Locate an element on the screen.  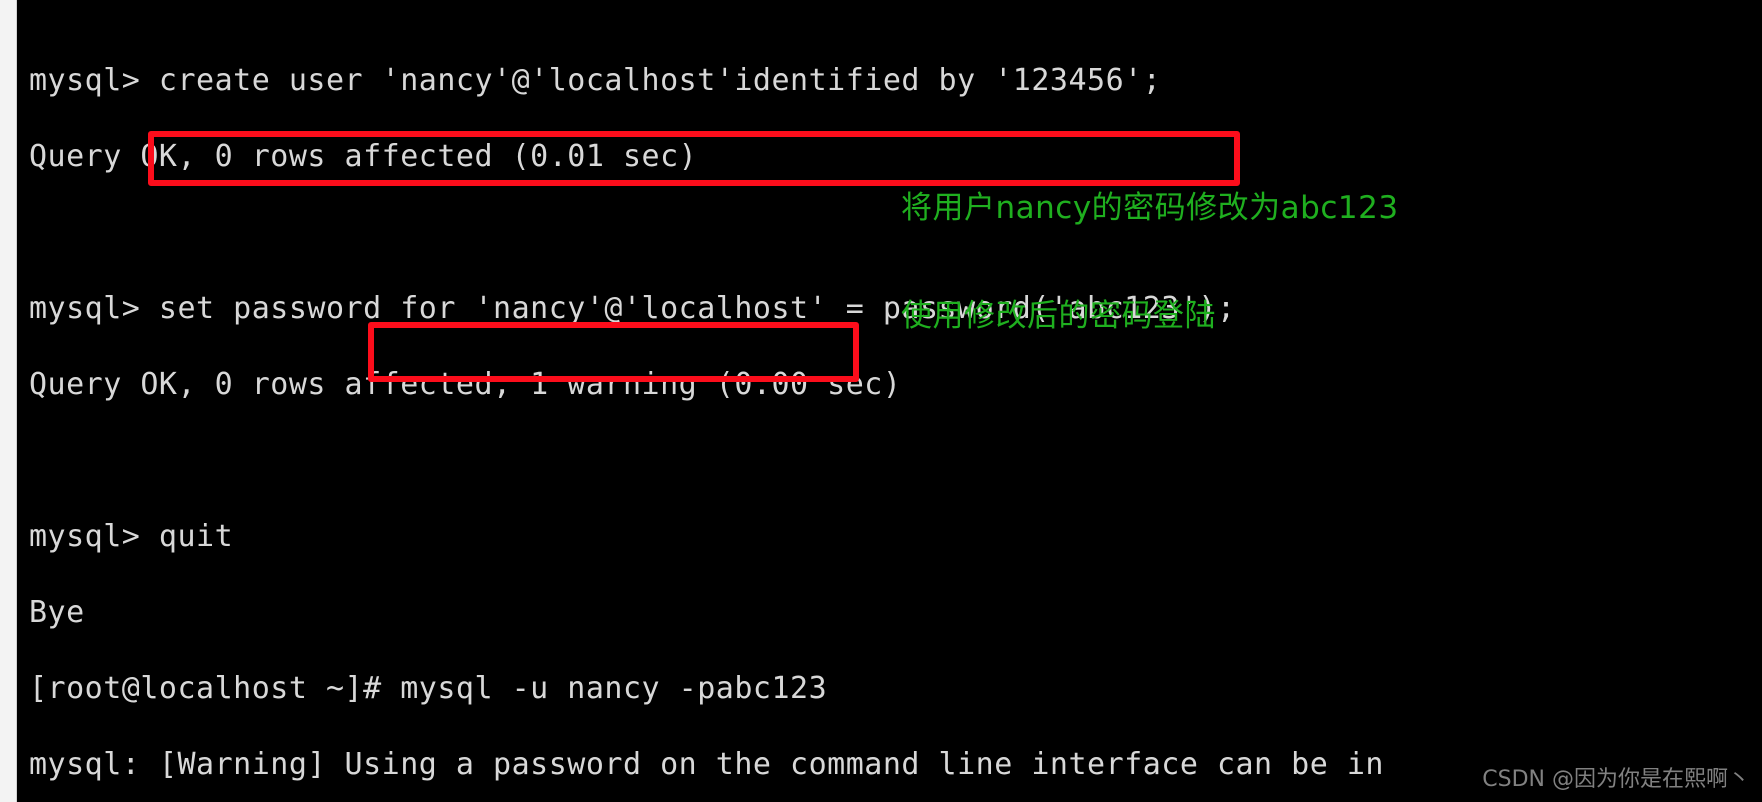
left-edge-strip is located at coordinates (8, 401).